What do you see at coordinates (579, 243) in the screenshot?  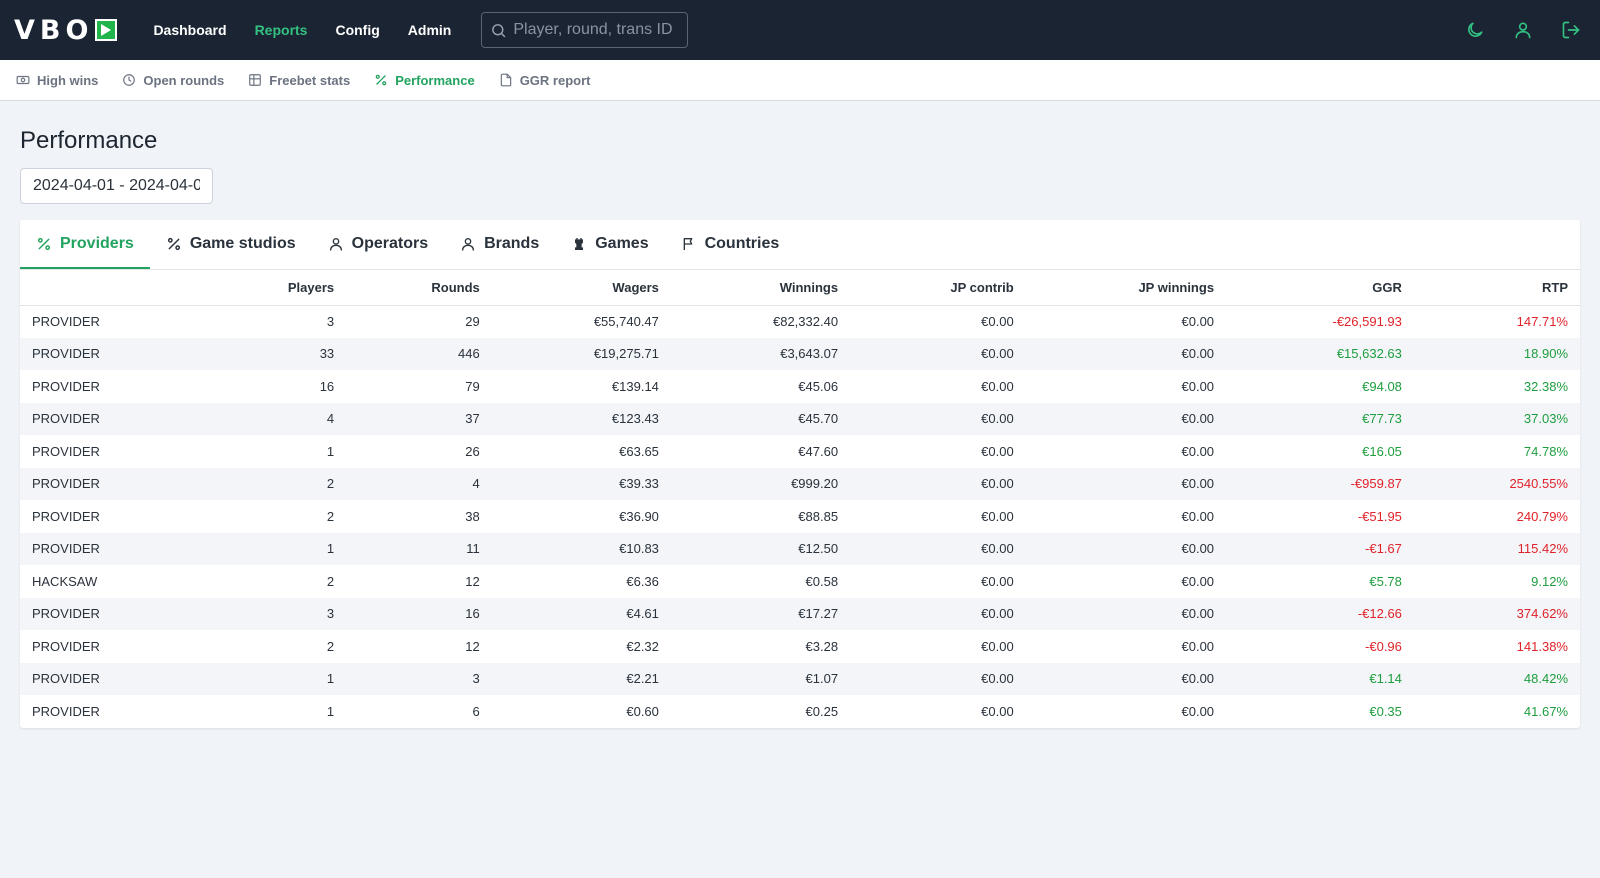 I see `chess-icon` at bounding box center [579, 243].